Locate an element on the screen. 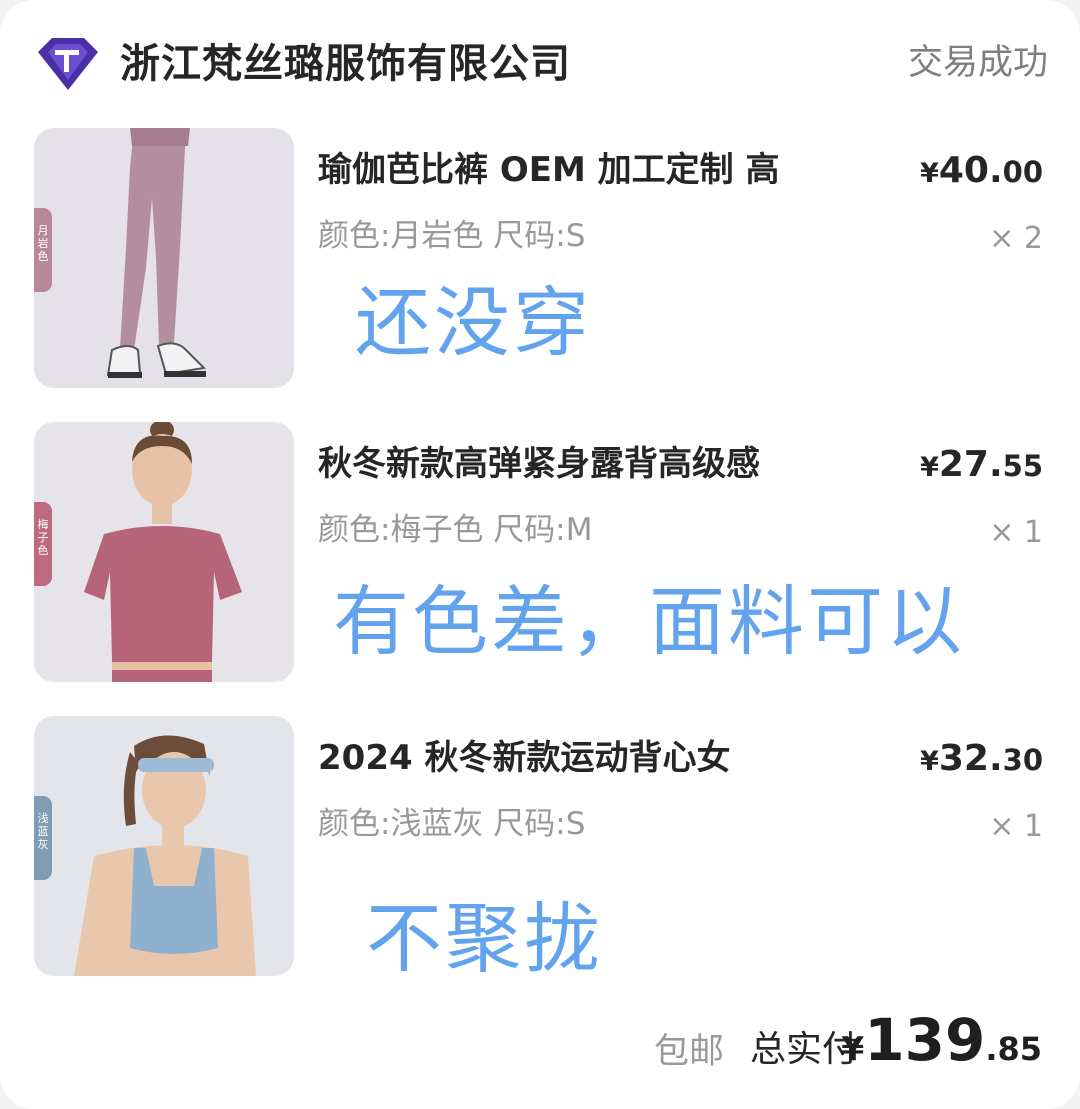  product-title: 秋冬新款高弹紧身露背高级感 is located at coordinates (598, 464).